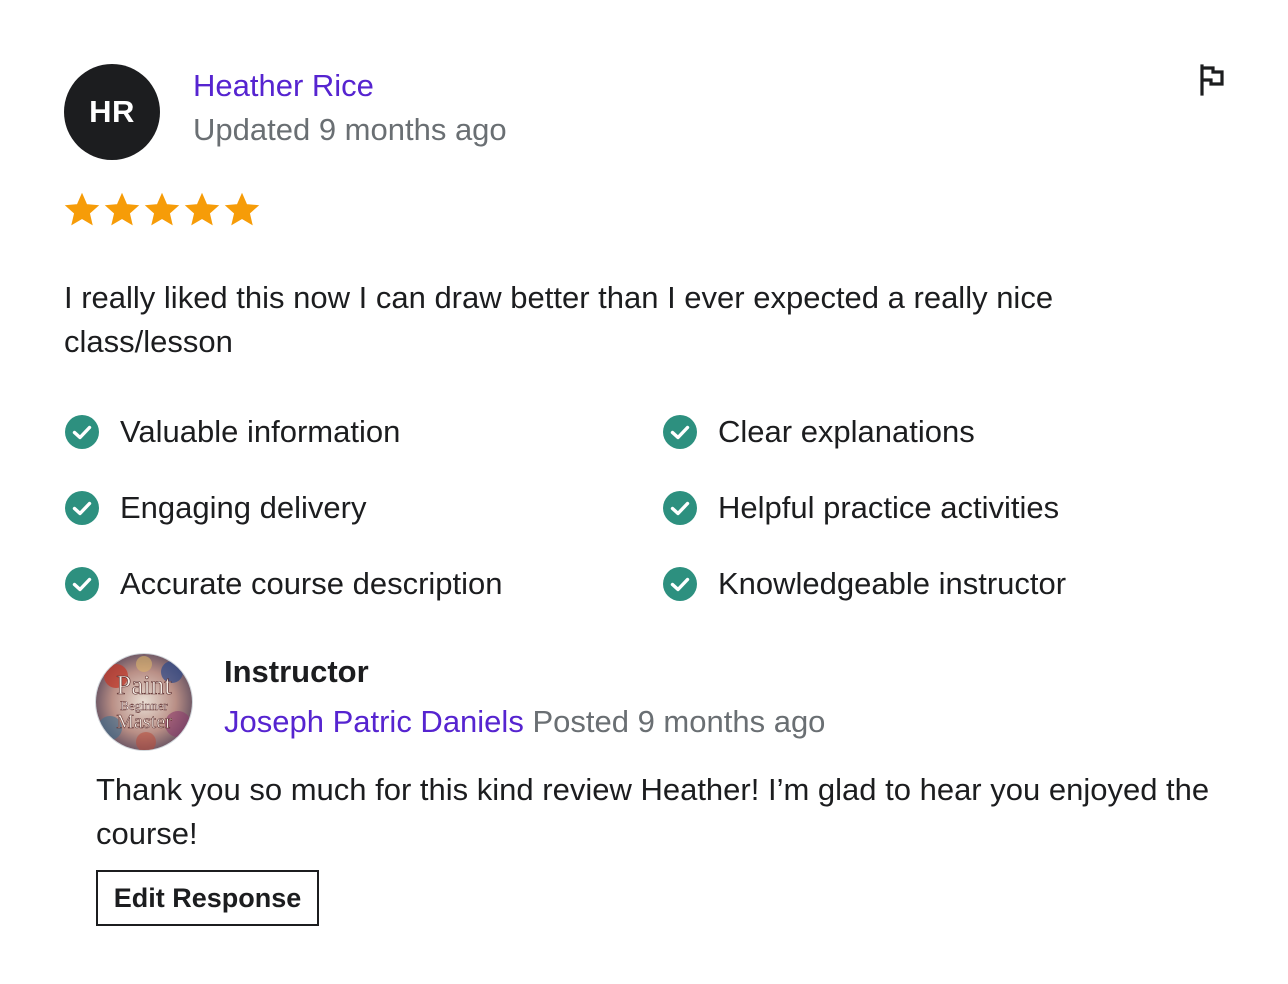 The height and width of the screenshot is (984, 1288). What do you see at coordinates (311, 583) in the screenshot?
I see `feature-label: Accurate course description` at bounding box center [311, 583].